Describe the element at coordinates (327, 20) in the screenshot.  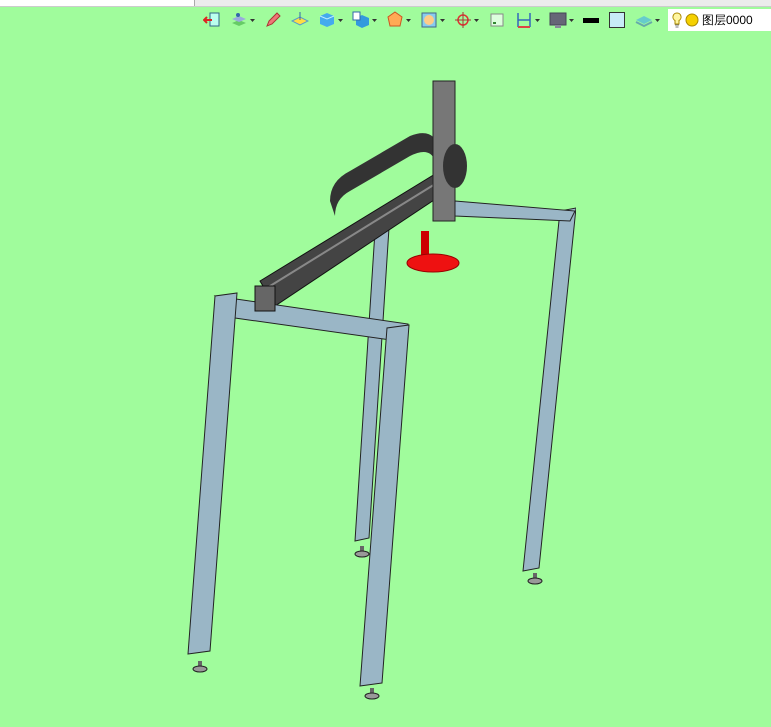
I see `cube-icon` at that location.